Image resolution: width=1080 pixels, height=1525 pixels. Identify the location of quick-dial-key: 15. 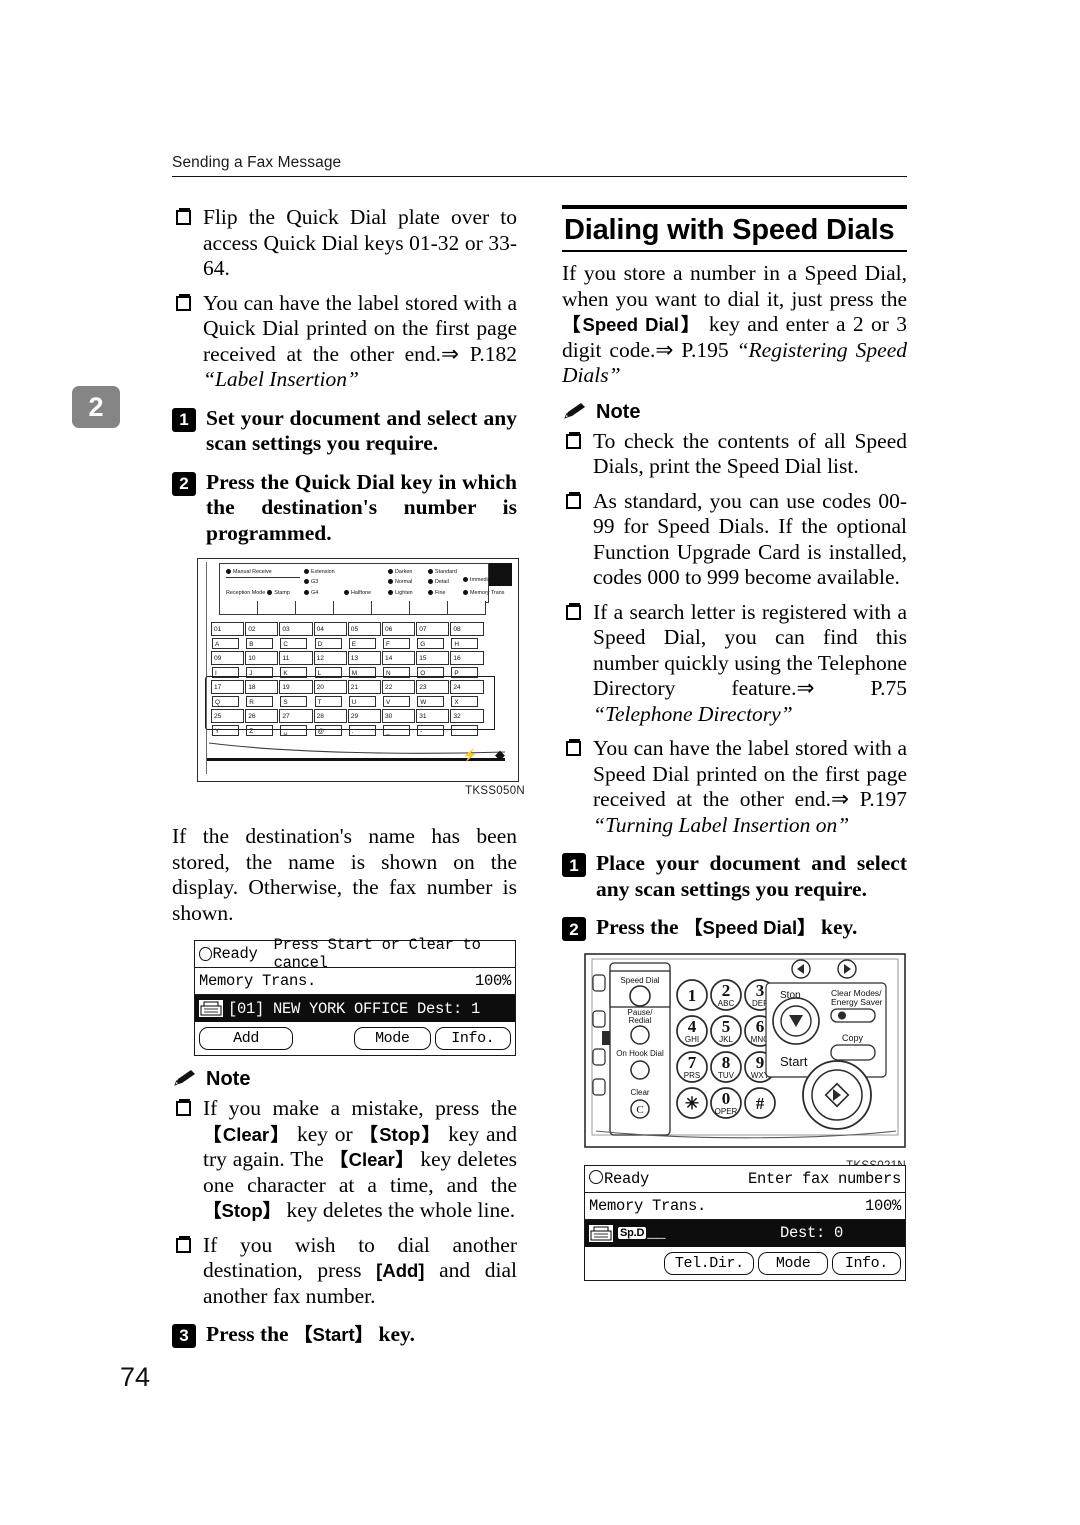
(433, 658).